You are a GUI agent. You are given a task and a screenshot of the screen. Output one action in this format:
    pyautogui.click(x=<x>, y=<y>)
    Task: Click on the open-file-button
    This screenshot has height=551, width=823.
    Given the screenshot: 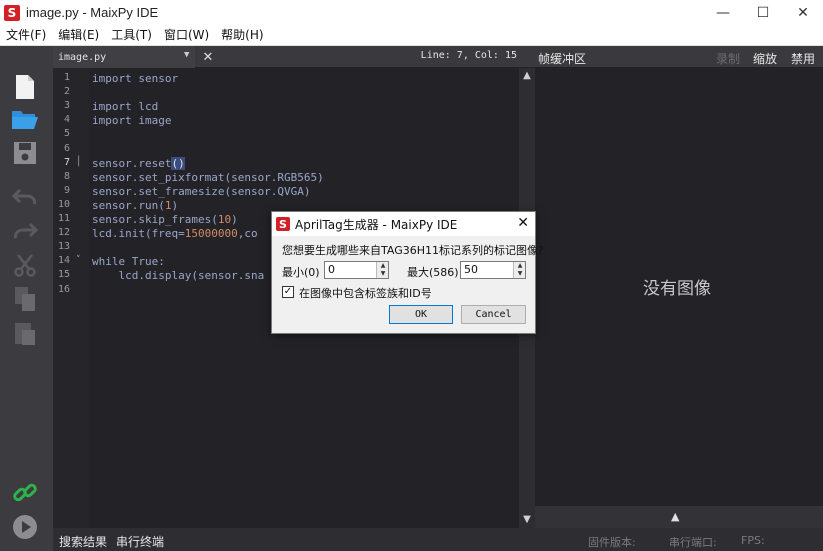 What is the action you would take?
    pyautogui.click(x=25, y=119)
    